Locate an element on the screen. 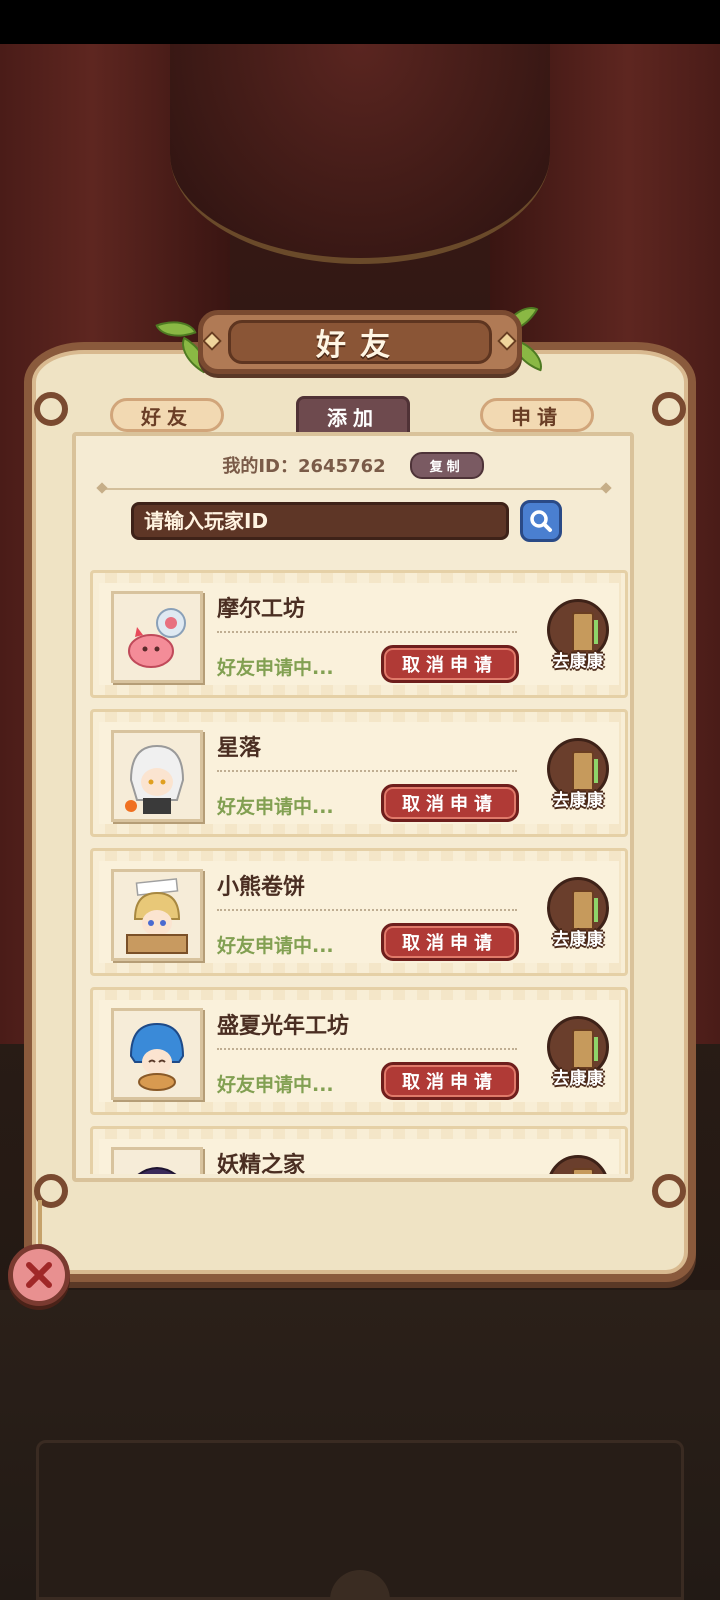 The image size is (720, 1600). list-item: 摩尔工坊 好友申请中... 取消申请 去康康 is located at coordinates (359, 634).